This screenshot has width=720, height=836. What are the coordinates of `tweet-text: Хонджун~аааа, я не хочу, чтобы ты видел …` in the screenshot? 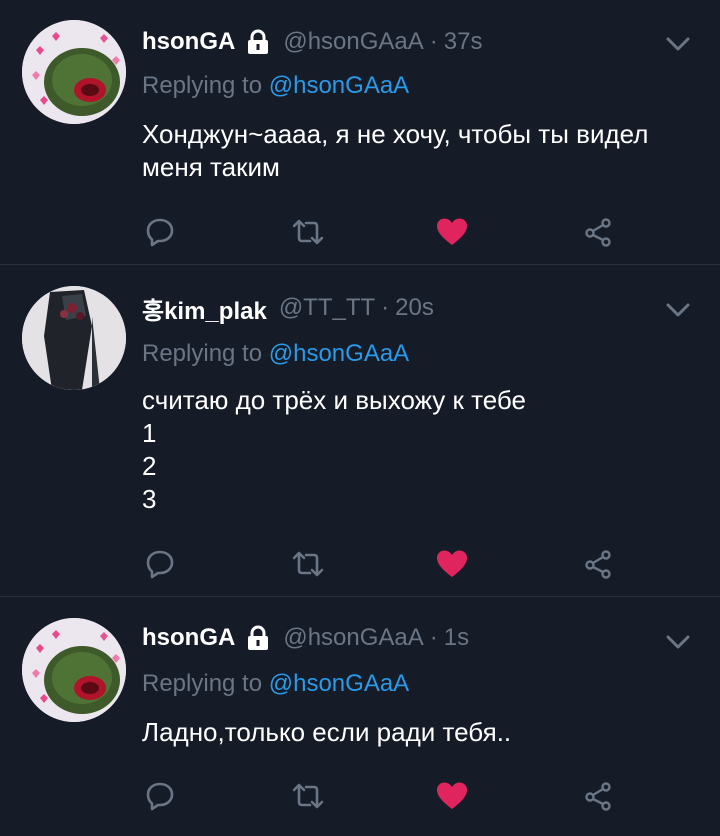 It's located at (422, 151).